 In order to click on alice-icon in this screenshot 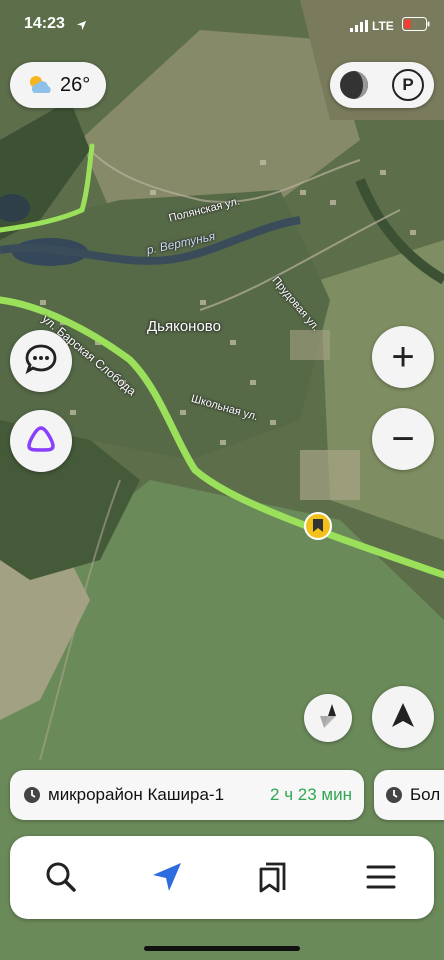, I will do `click(41, 441)`.